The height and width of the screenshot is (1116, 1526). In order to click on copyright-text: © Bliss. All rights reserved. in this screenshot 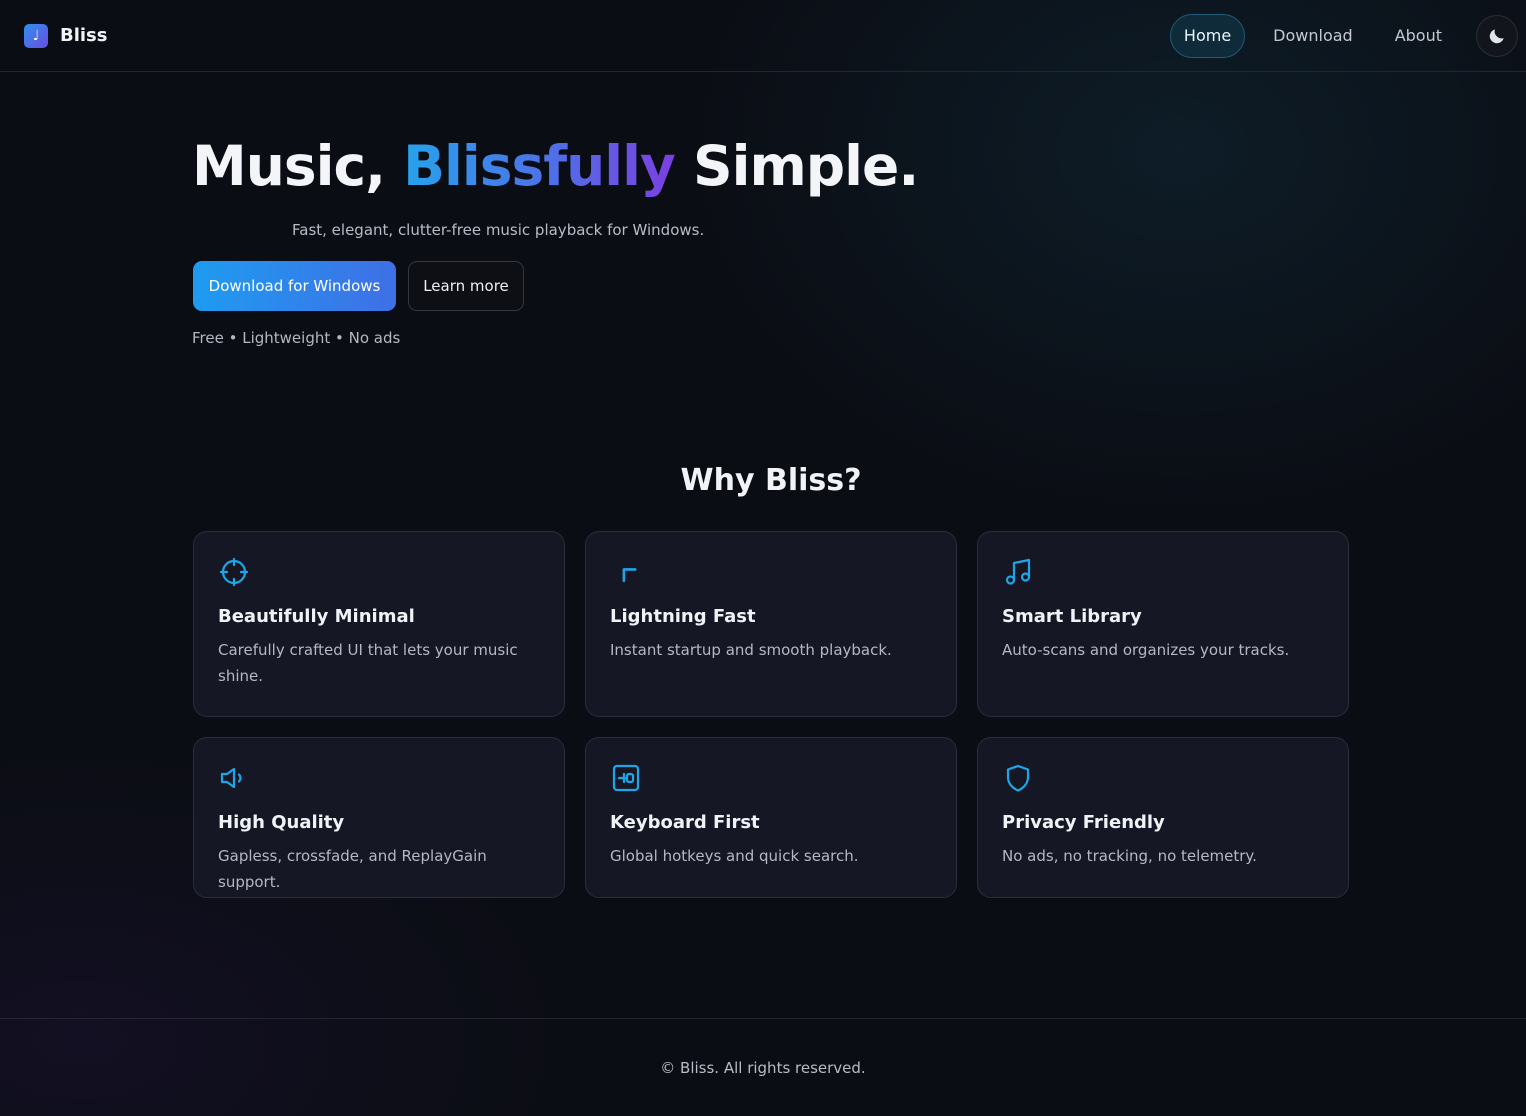, I will do `click(763, 1067)`.